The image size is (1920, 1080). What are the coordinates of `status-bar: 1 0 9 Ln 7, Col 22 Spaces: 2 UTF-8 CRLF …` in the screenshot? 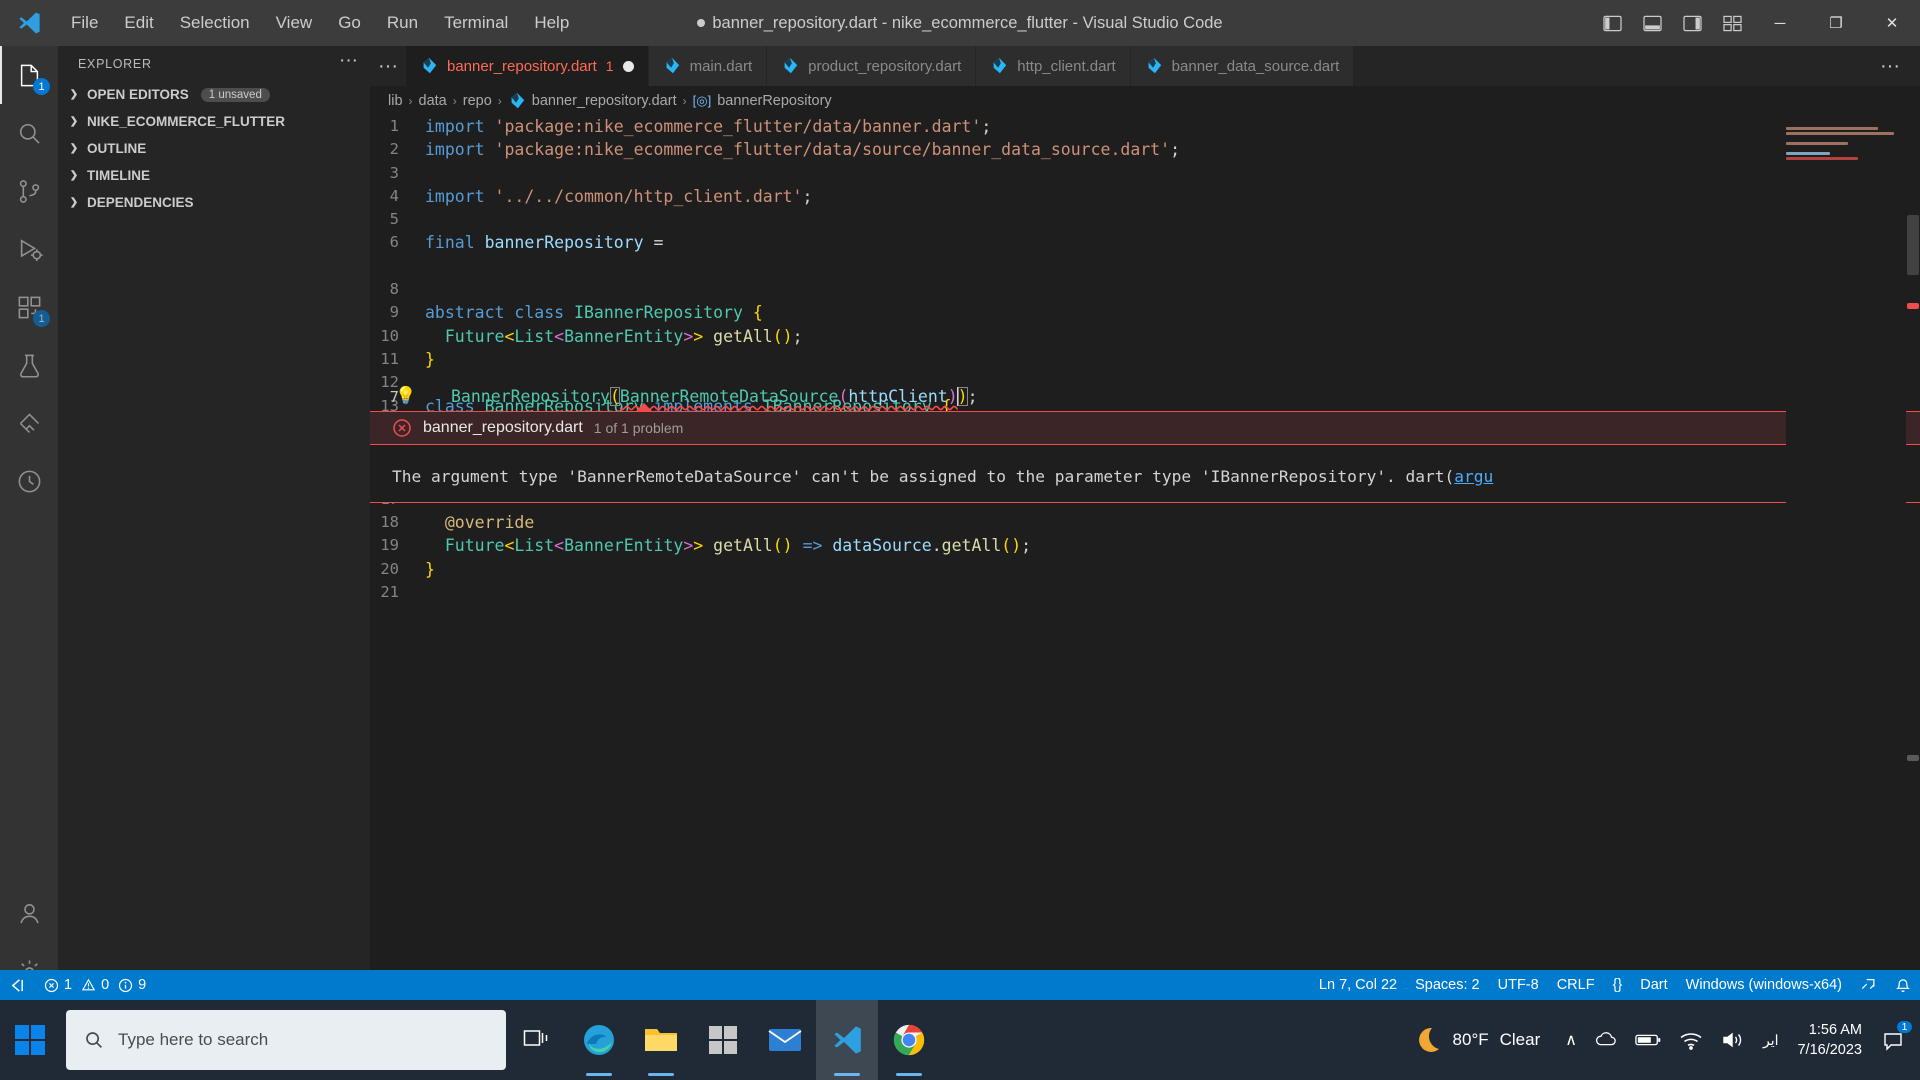 It's located at (960, 985).